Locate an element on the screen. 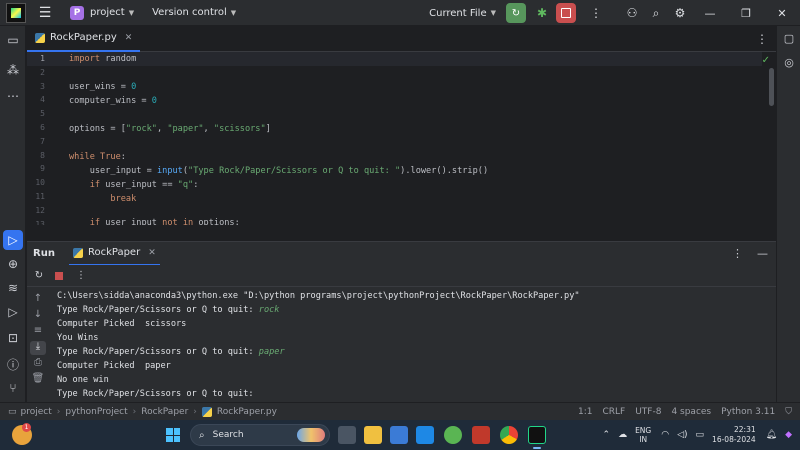  chevron-down-icon: ▼ is located at coordinates (131, 12).